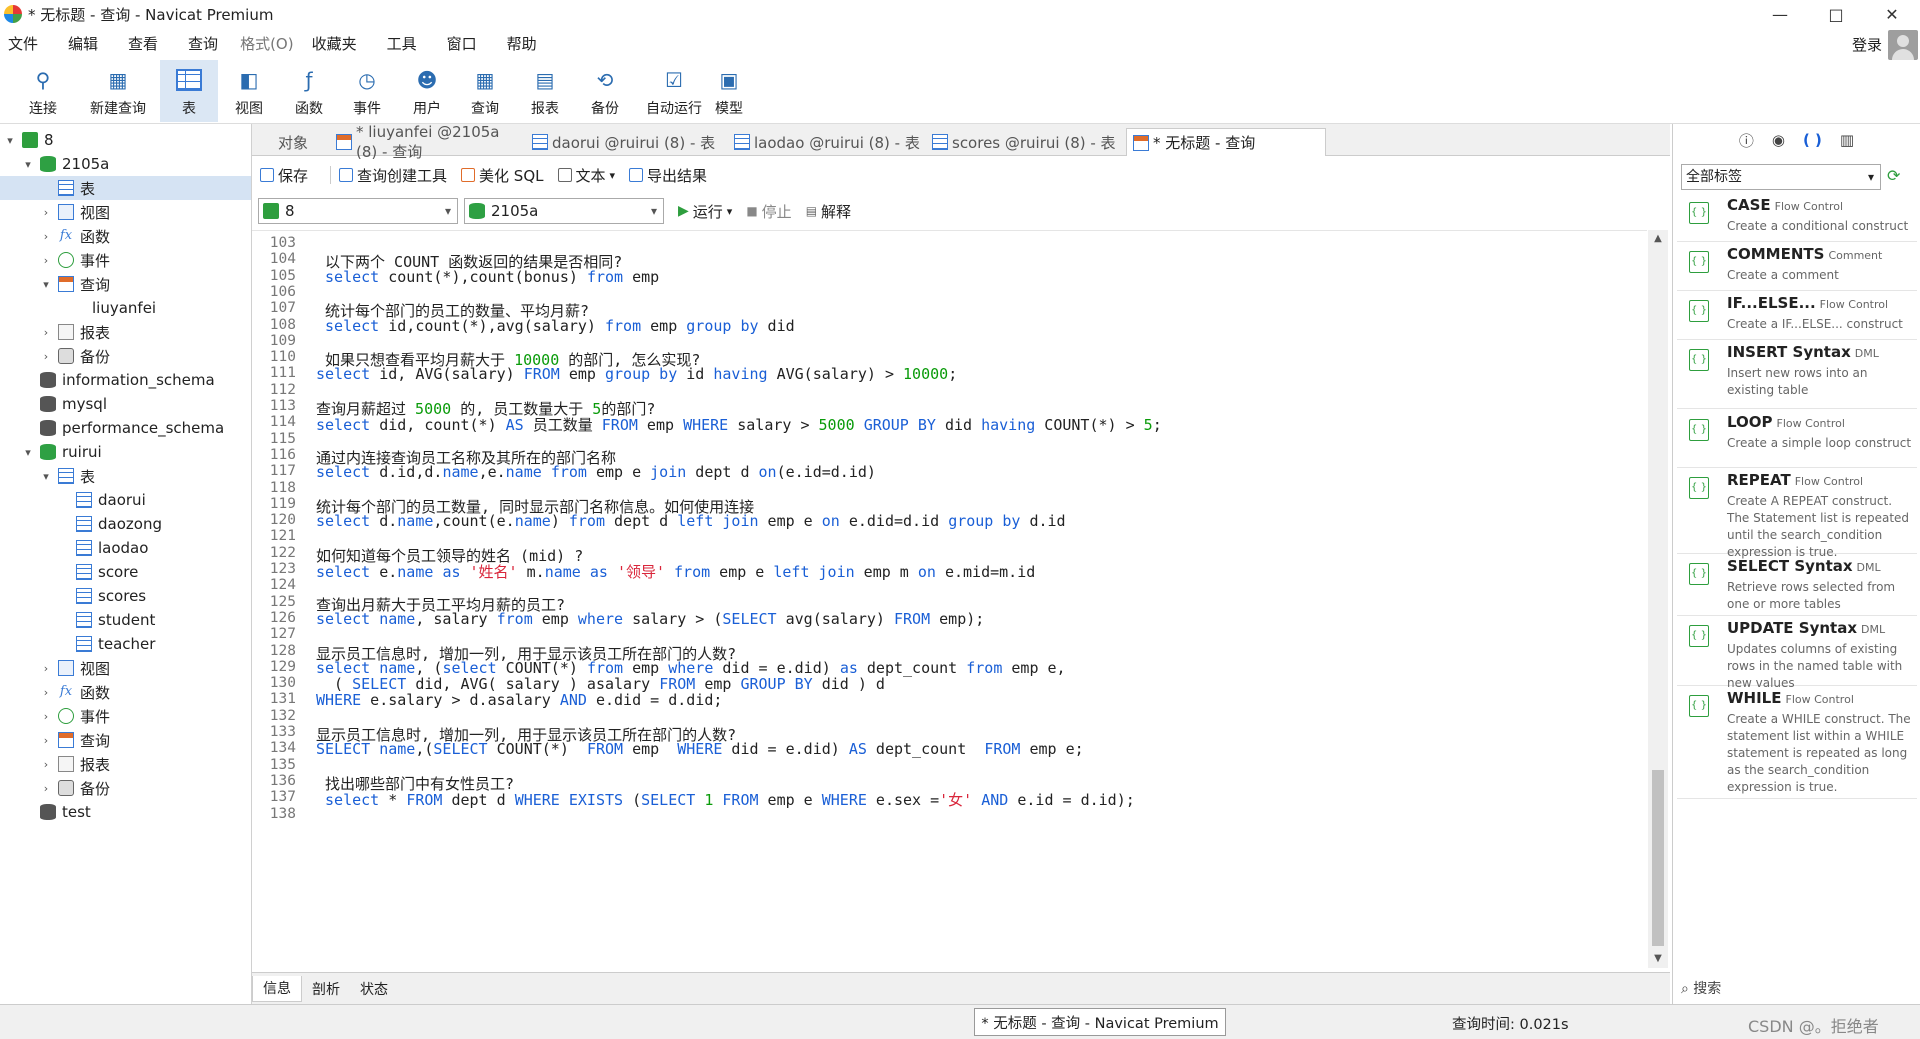  Describe the element at coordinates (502, 175) in the screenshot. I see `beautify-sql-button: 美化 SQL` at that location.